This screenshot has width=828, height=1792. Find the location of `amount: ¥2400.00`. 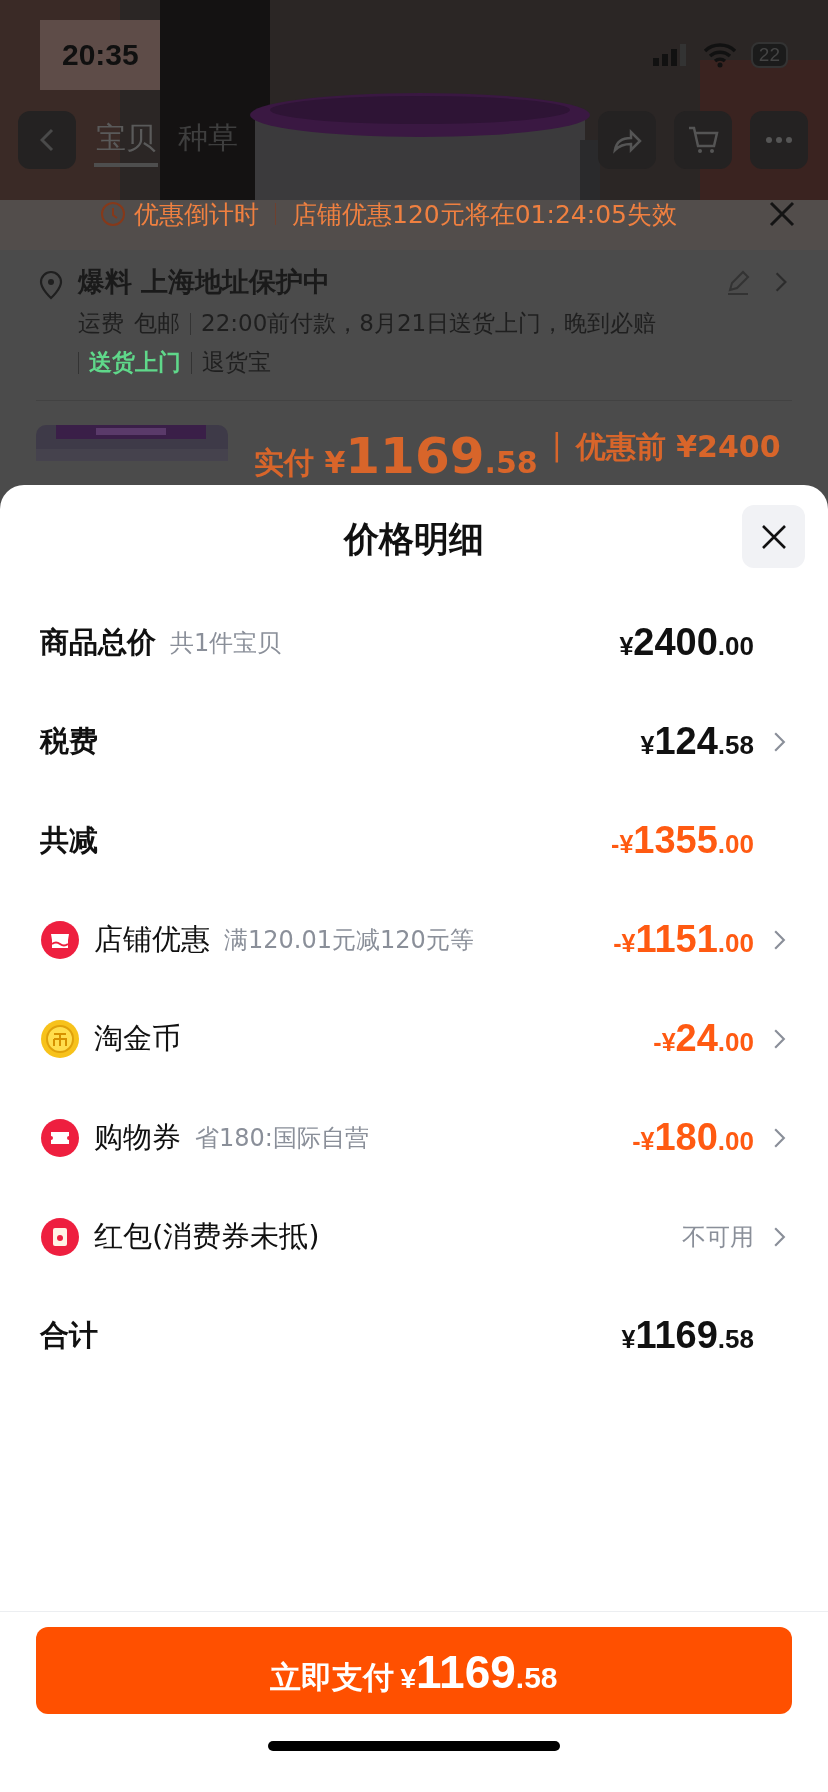

amount: ¥2400.00 is located at coordinates (686, 642).